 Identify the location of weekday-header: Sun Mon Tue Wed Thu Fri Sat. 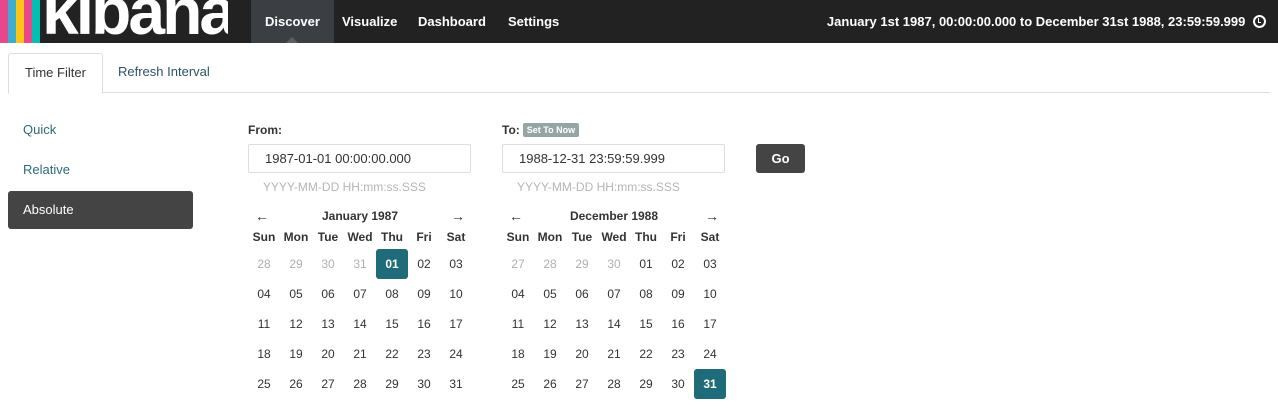
(360, 237).